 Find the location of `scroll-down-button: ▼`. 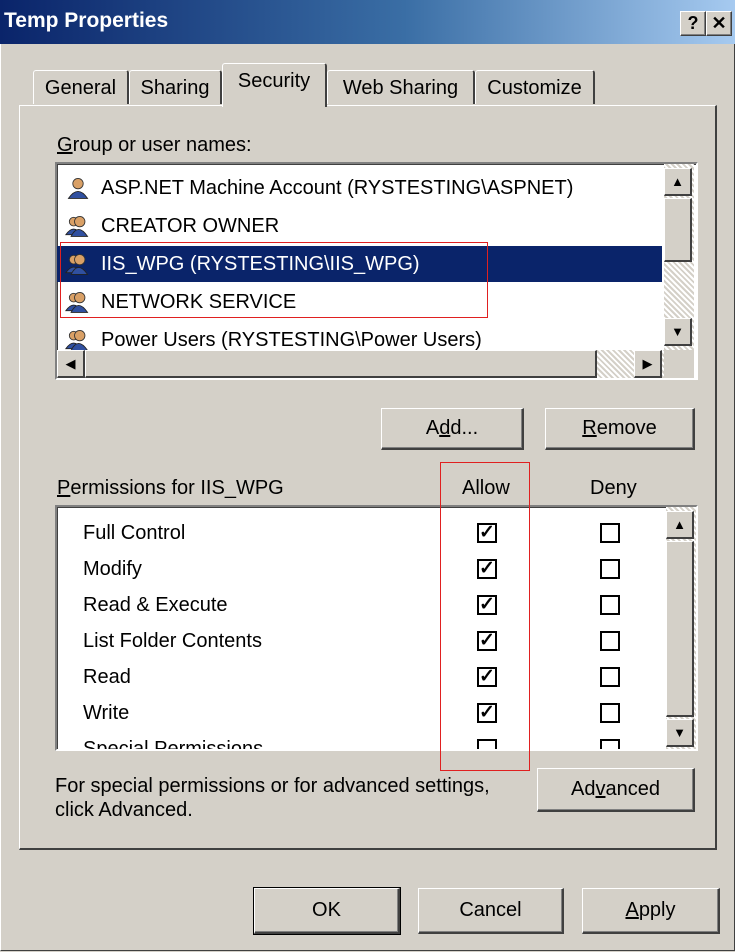

scroll-down-button: ▼ is located at coordinates (678, 332).